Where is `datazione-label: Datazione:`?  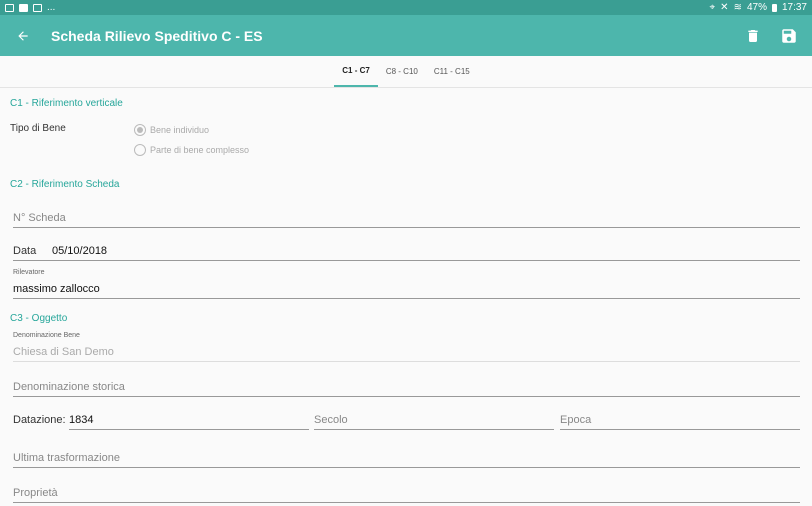
datazione-label: Datazione: is located at coordinates (39, 420).